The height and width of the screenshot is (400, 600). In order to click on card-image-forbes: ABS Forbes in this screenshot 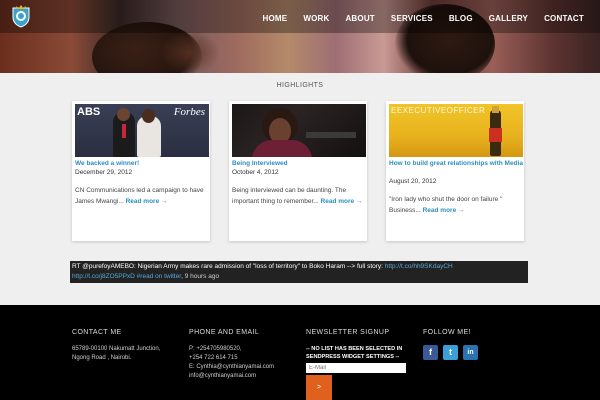, I will do `click(142, 130)`.